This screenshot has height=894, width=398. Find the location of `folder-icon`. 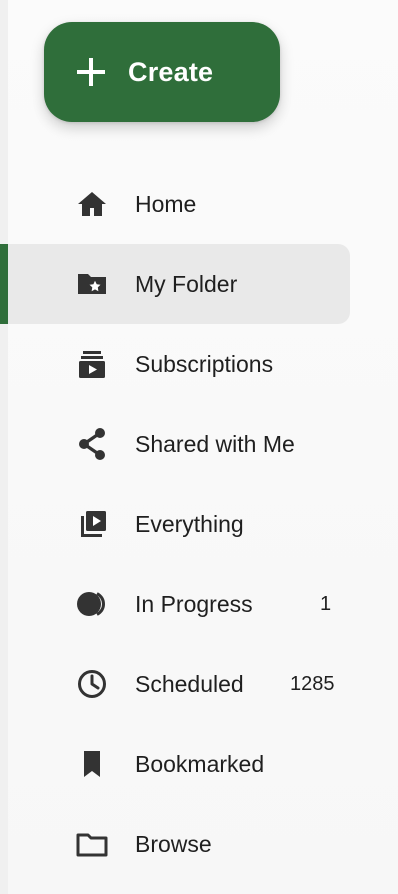

folder-icon is located at coordinates (92, 844).